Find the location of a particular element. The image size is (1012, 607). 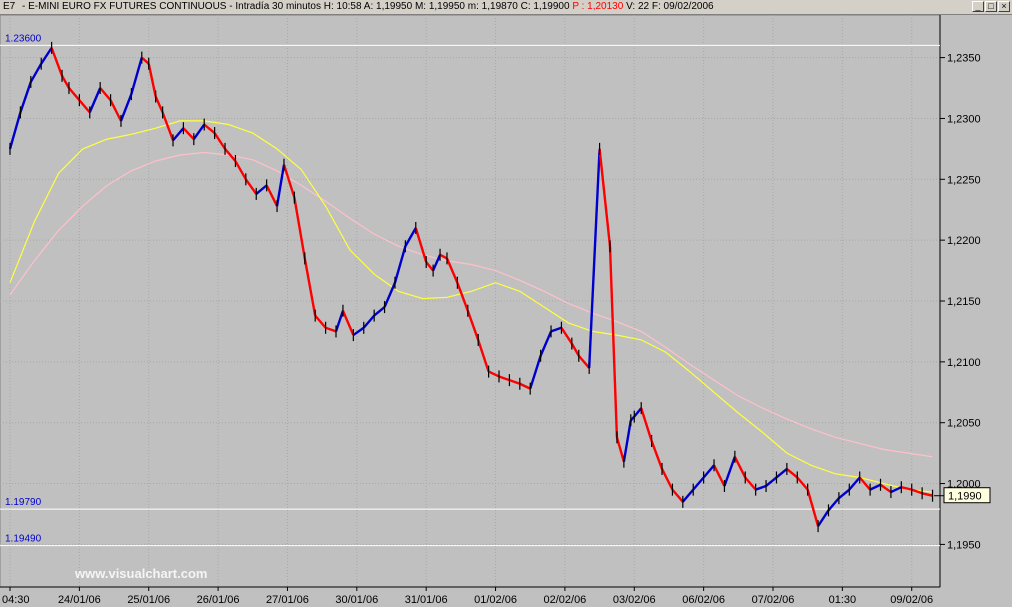

x-tick-label: 02/02/06 is located at coordinates (564, 600).